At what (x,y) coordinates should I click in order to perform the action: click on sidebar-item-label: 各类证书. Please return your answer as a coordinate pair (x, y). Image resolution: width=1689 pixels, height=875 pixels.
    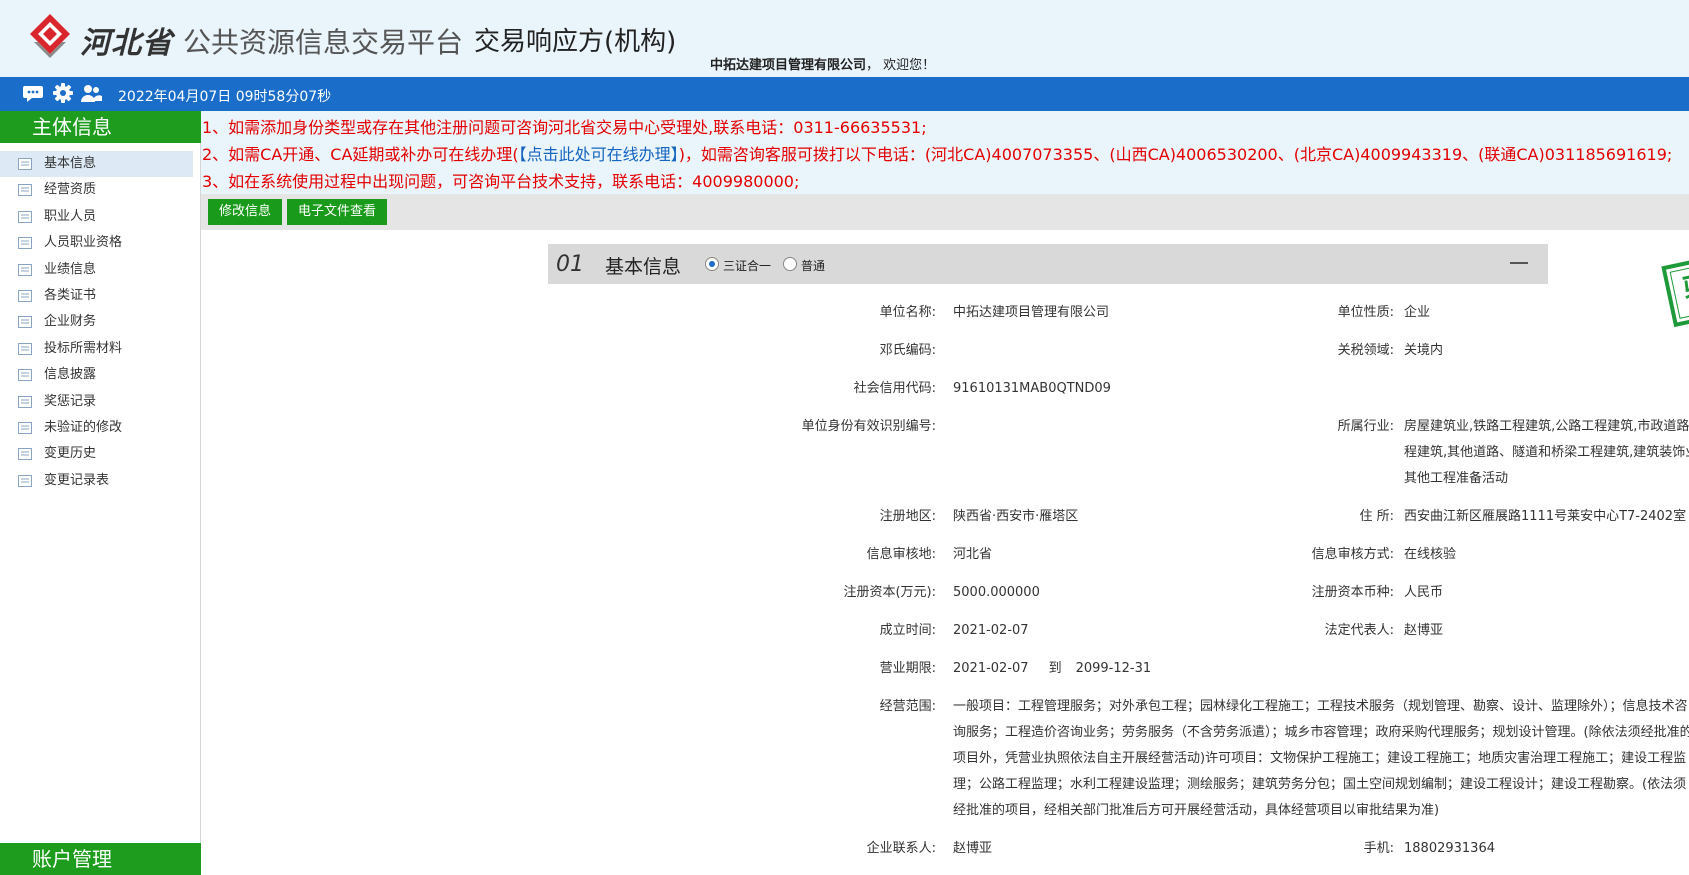
    Looking at the image, I should click on (70, 295).